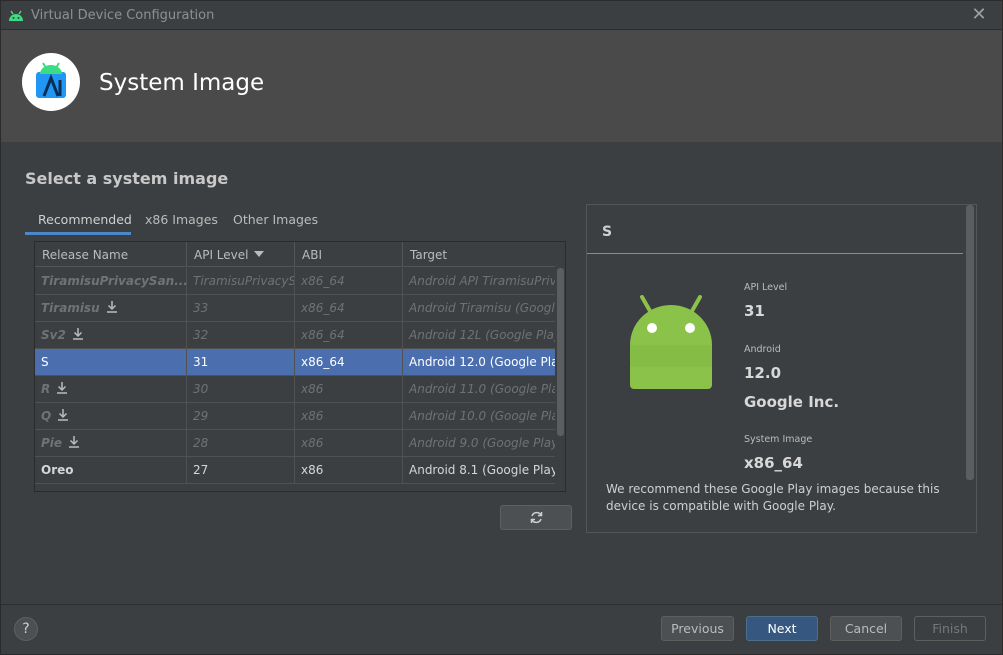 The image size is (1003, 655). Describe the element at coordinates (241, 443) in the screenshot. I see `api-cell: 28` at that location.